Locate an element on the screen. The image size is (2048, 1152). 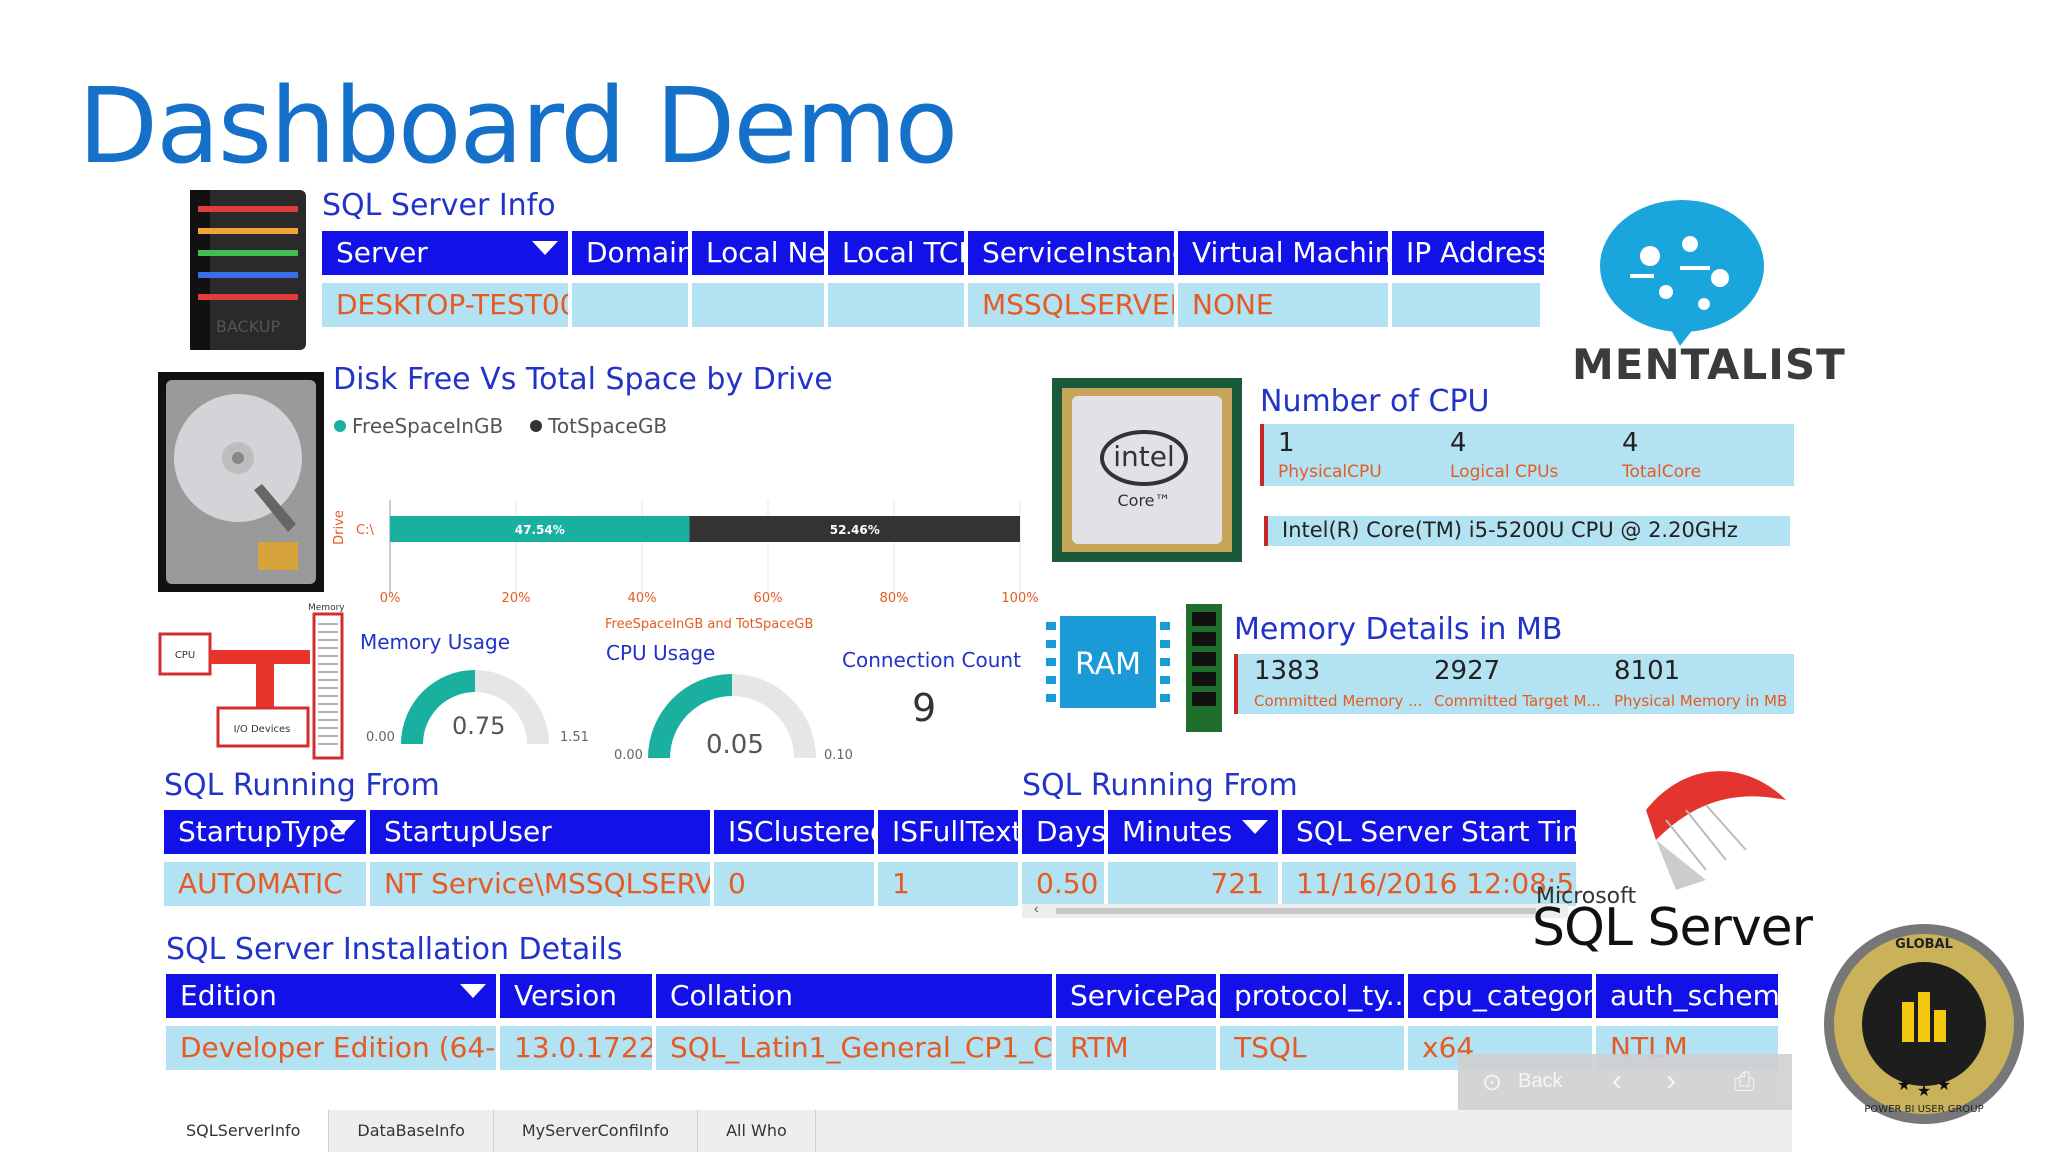
x-tick-label: 80% is located at coordinates (894, 598).